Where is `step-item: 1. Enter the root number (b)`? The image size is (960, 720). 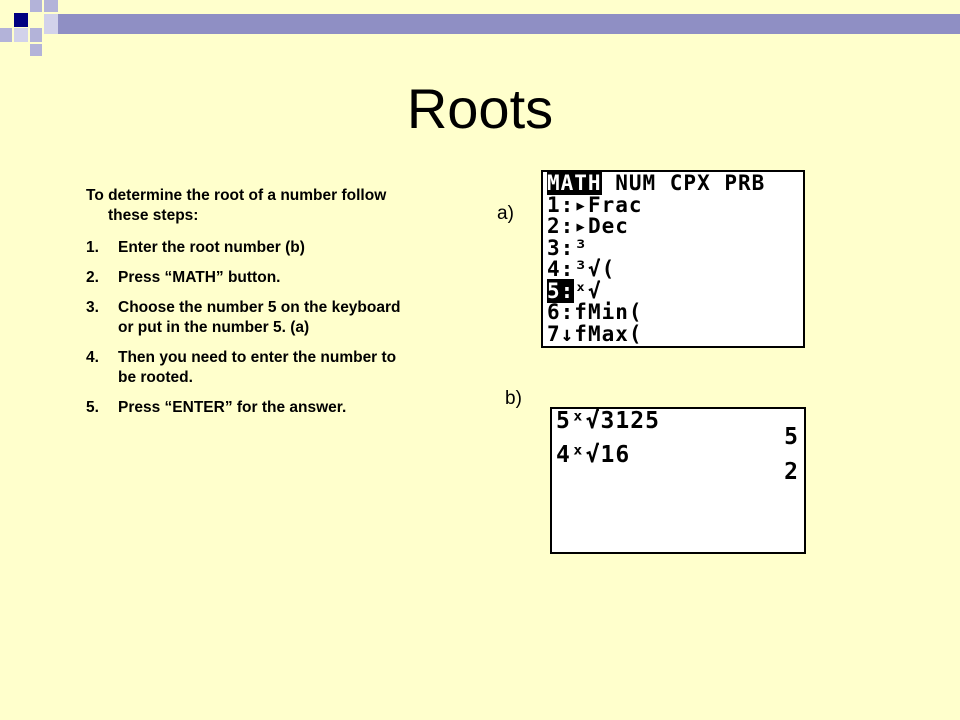 step-item: 1. Enter the root number (b) is located at coordinates (195, 247).